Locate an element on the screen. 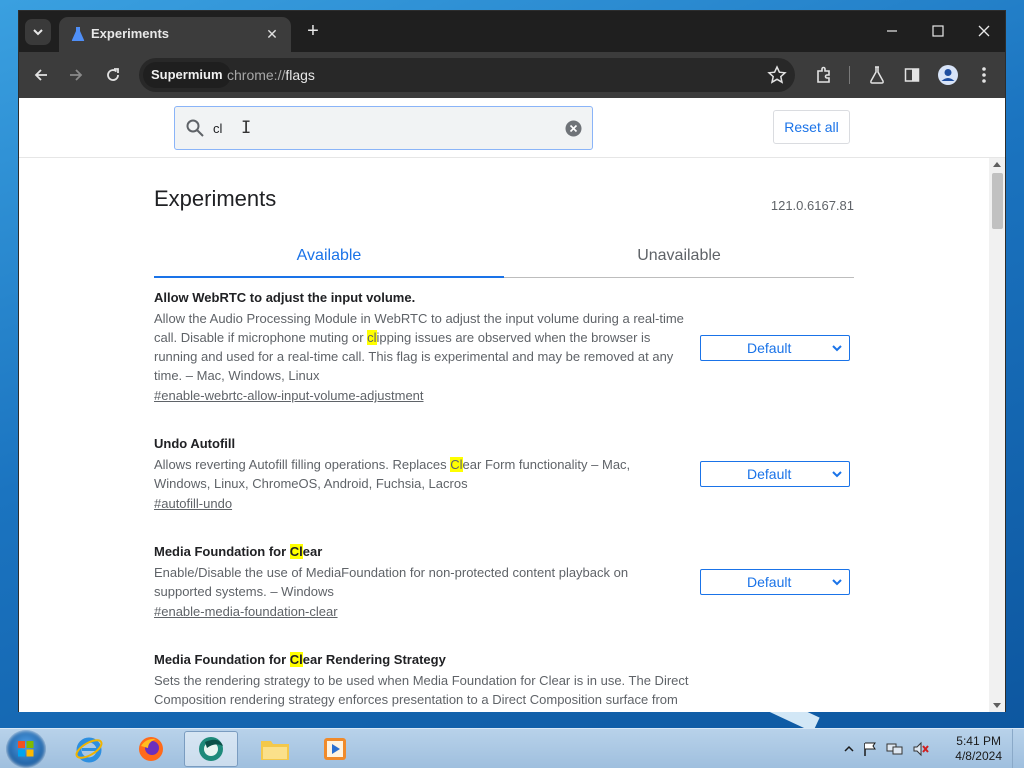 This screenshot has width=1024, height=768. windows-logo-icon is located at coordinates (26, 749).